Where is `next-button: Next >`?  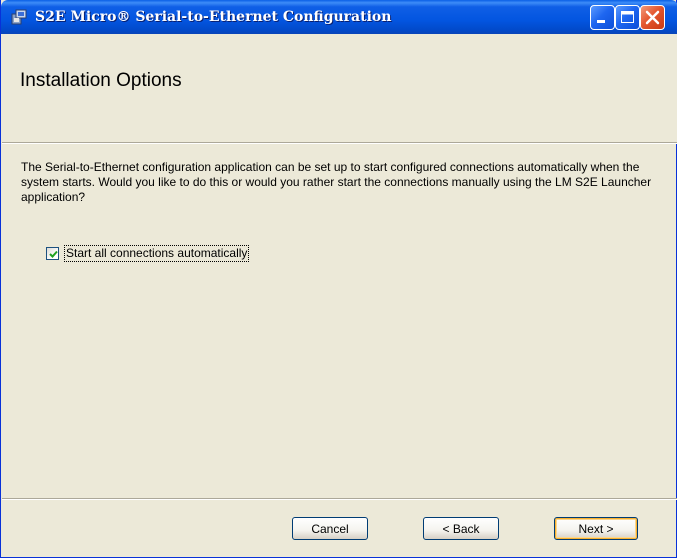 next-button: Next > is located at coordinates (596, 528).